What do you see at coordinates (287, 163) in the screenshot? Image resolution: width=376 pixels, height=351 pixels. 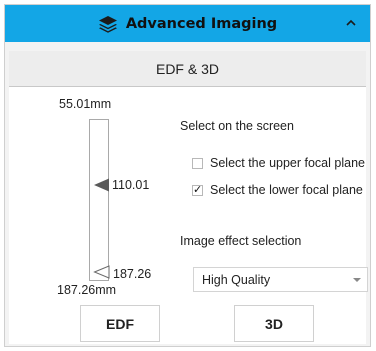 I see `upper-focal-option-label: Select the upper focal plane` at bounding box center [287, 163].